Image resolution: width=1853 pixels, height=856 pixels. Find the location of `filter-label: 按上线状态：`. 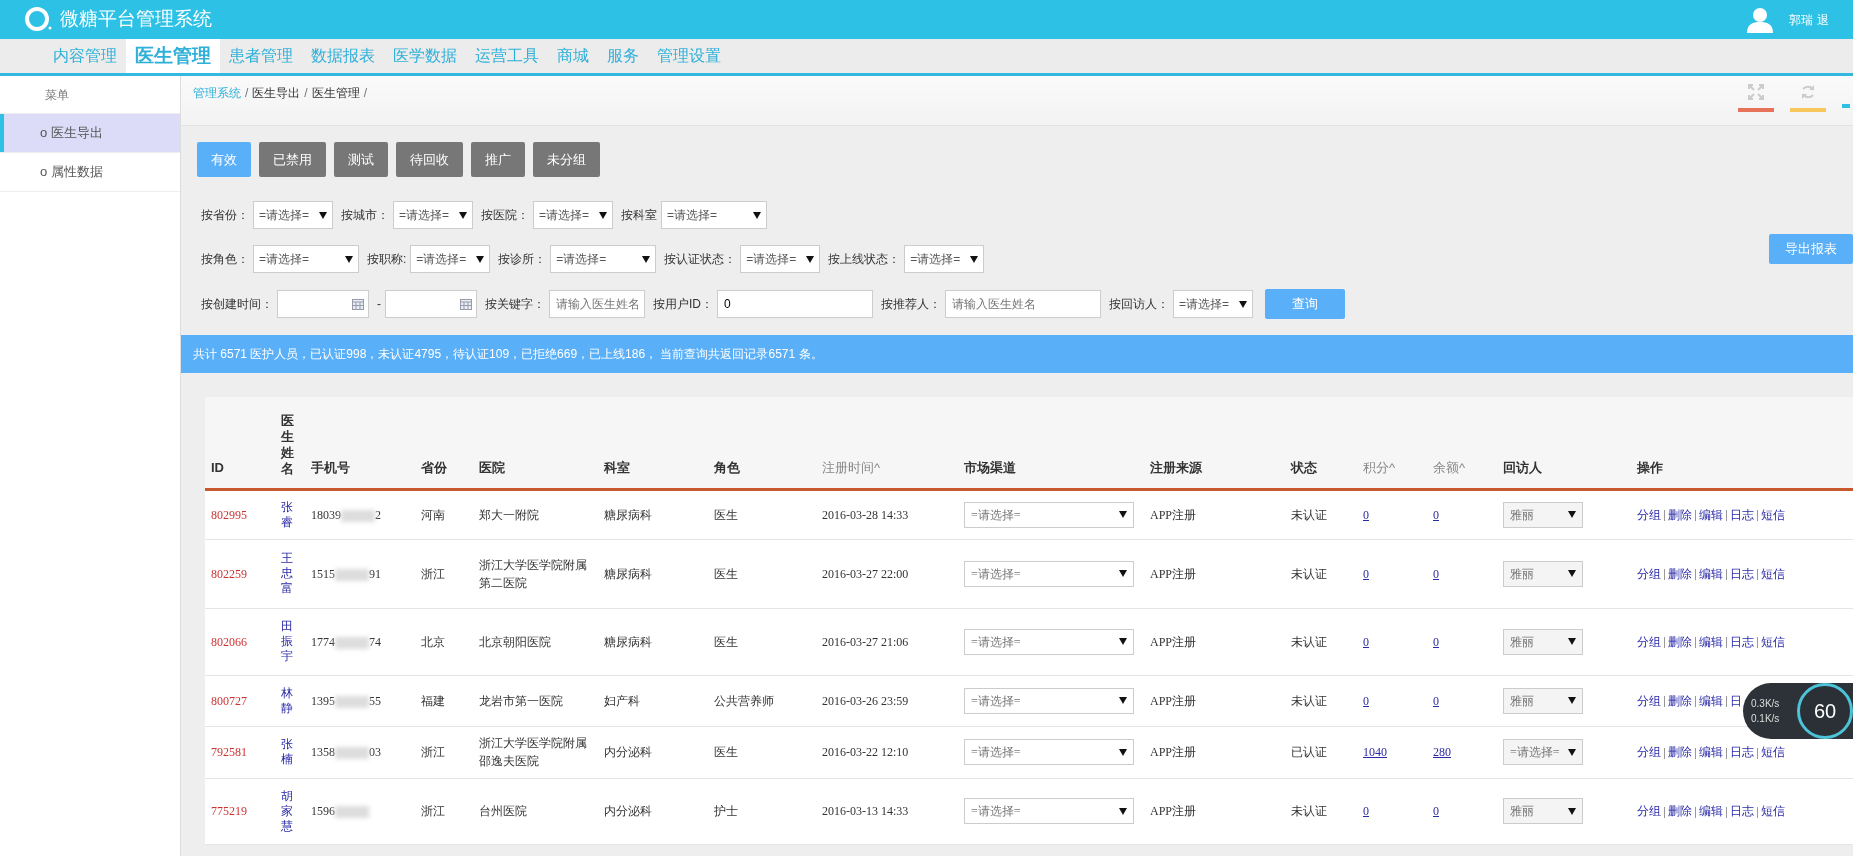

filter-label: 按上线状态： is located at coordinates (864, 259).